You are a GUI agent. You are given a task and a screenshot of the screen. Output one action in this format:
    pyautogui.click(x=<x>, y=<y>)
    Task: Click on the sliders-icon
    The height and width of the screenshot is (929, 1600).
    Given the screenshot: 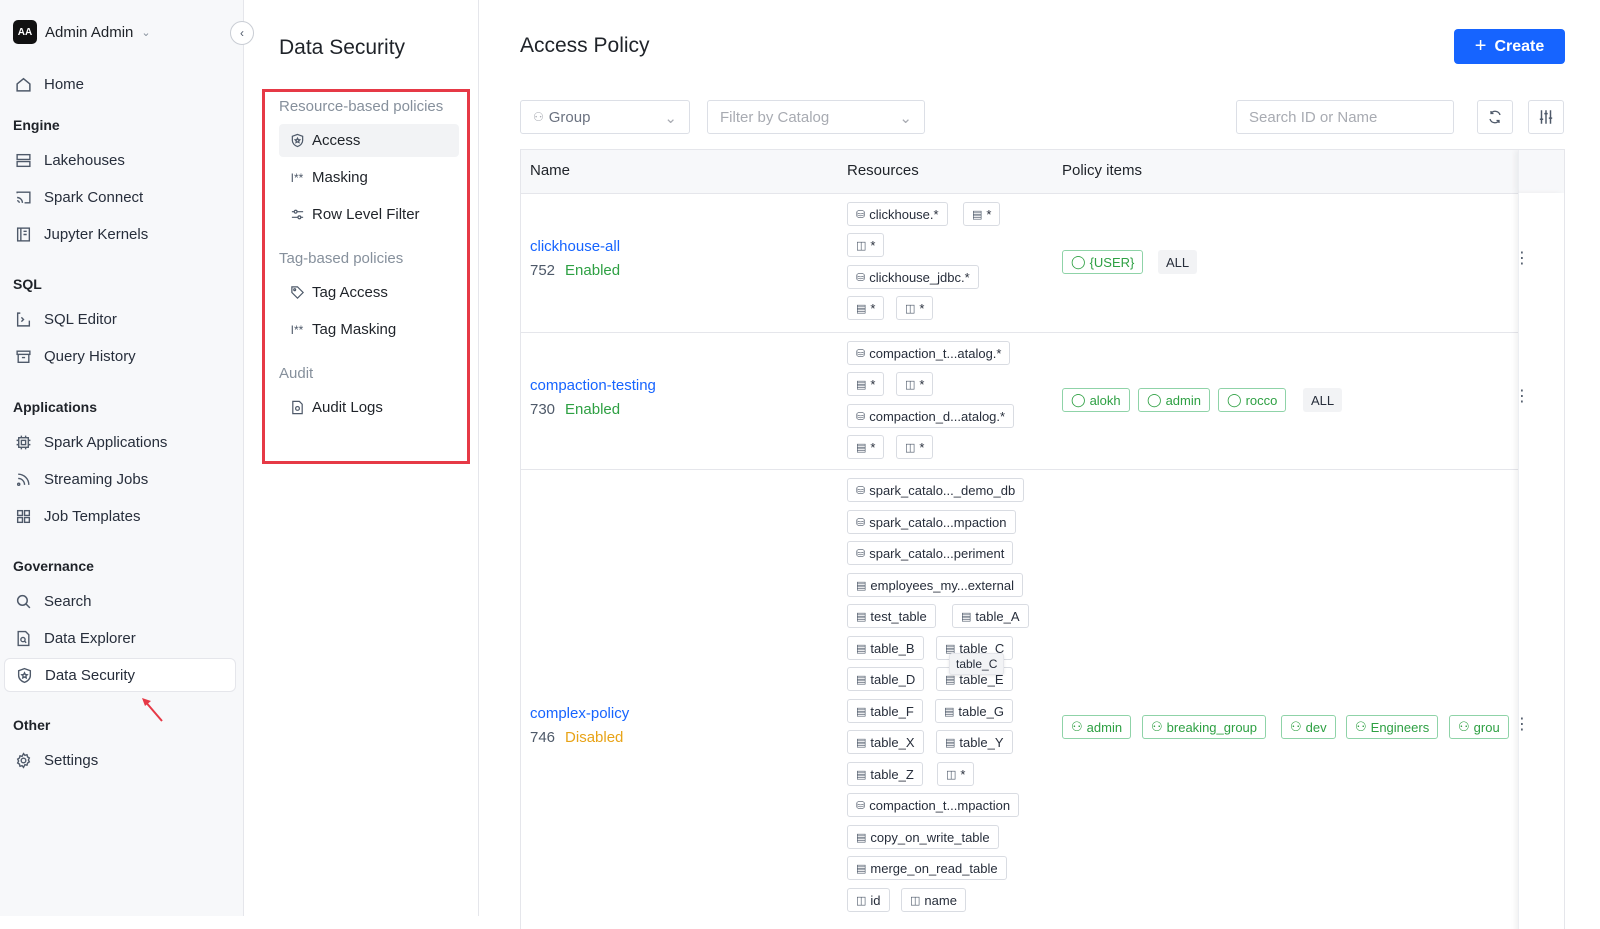 What is the action you would take?
    pyautogui.click(x=1546, y=117)
    